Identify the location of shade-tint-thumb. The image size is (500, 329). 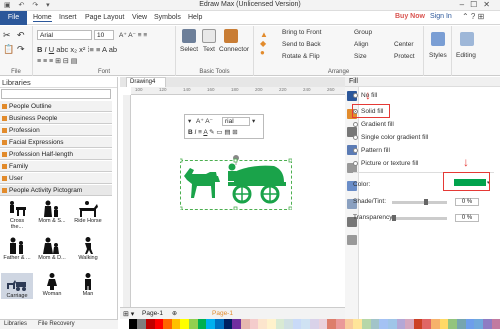
(426, 202).